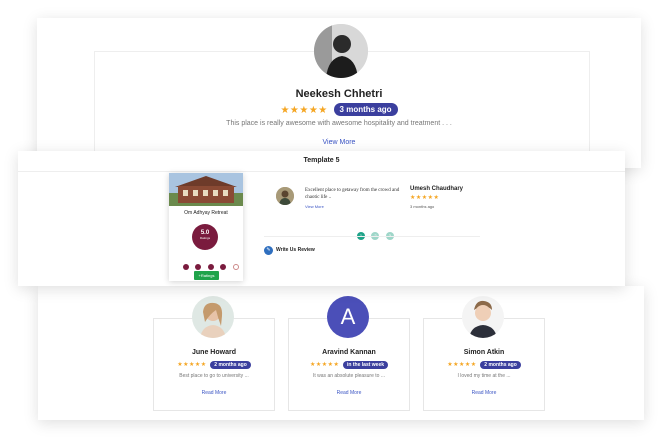  I want to click on reviewer-name: Neekesh Chhetri, so click(339, 94).